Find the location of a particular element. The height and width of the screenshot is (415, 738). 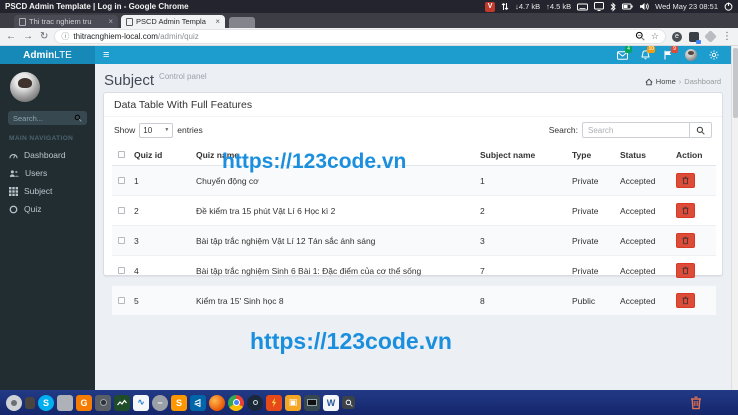

back-icon: ← is located at coordinates (11, 36).